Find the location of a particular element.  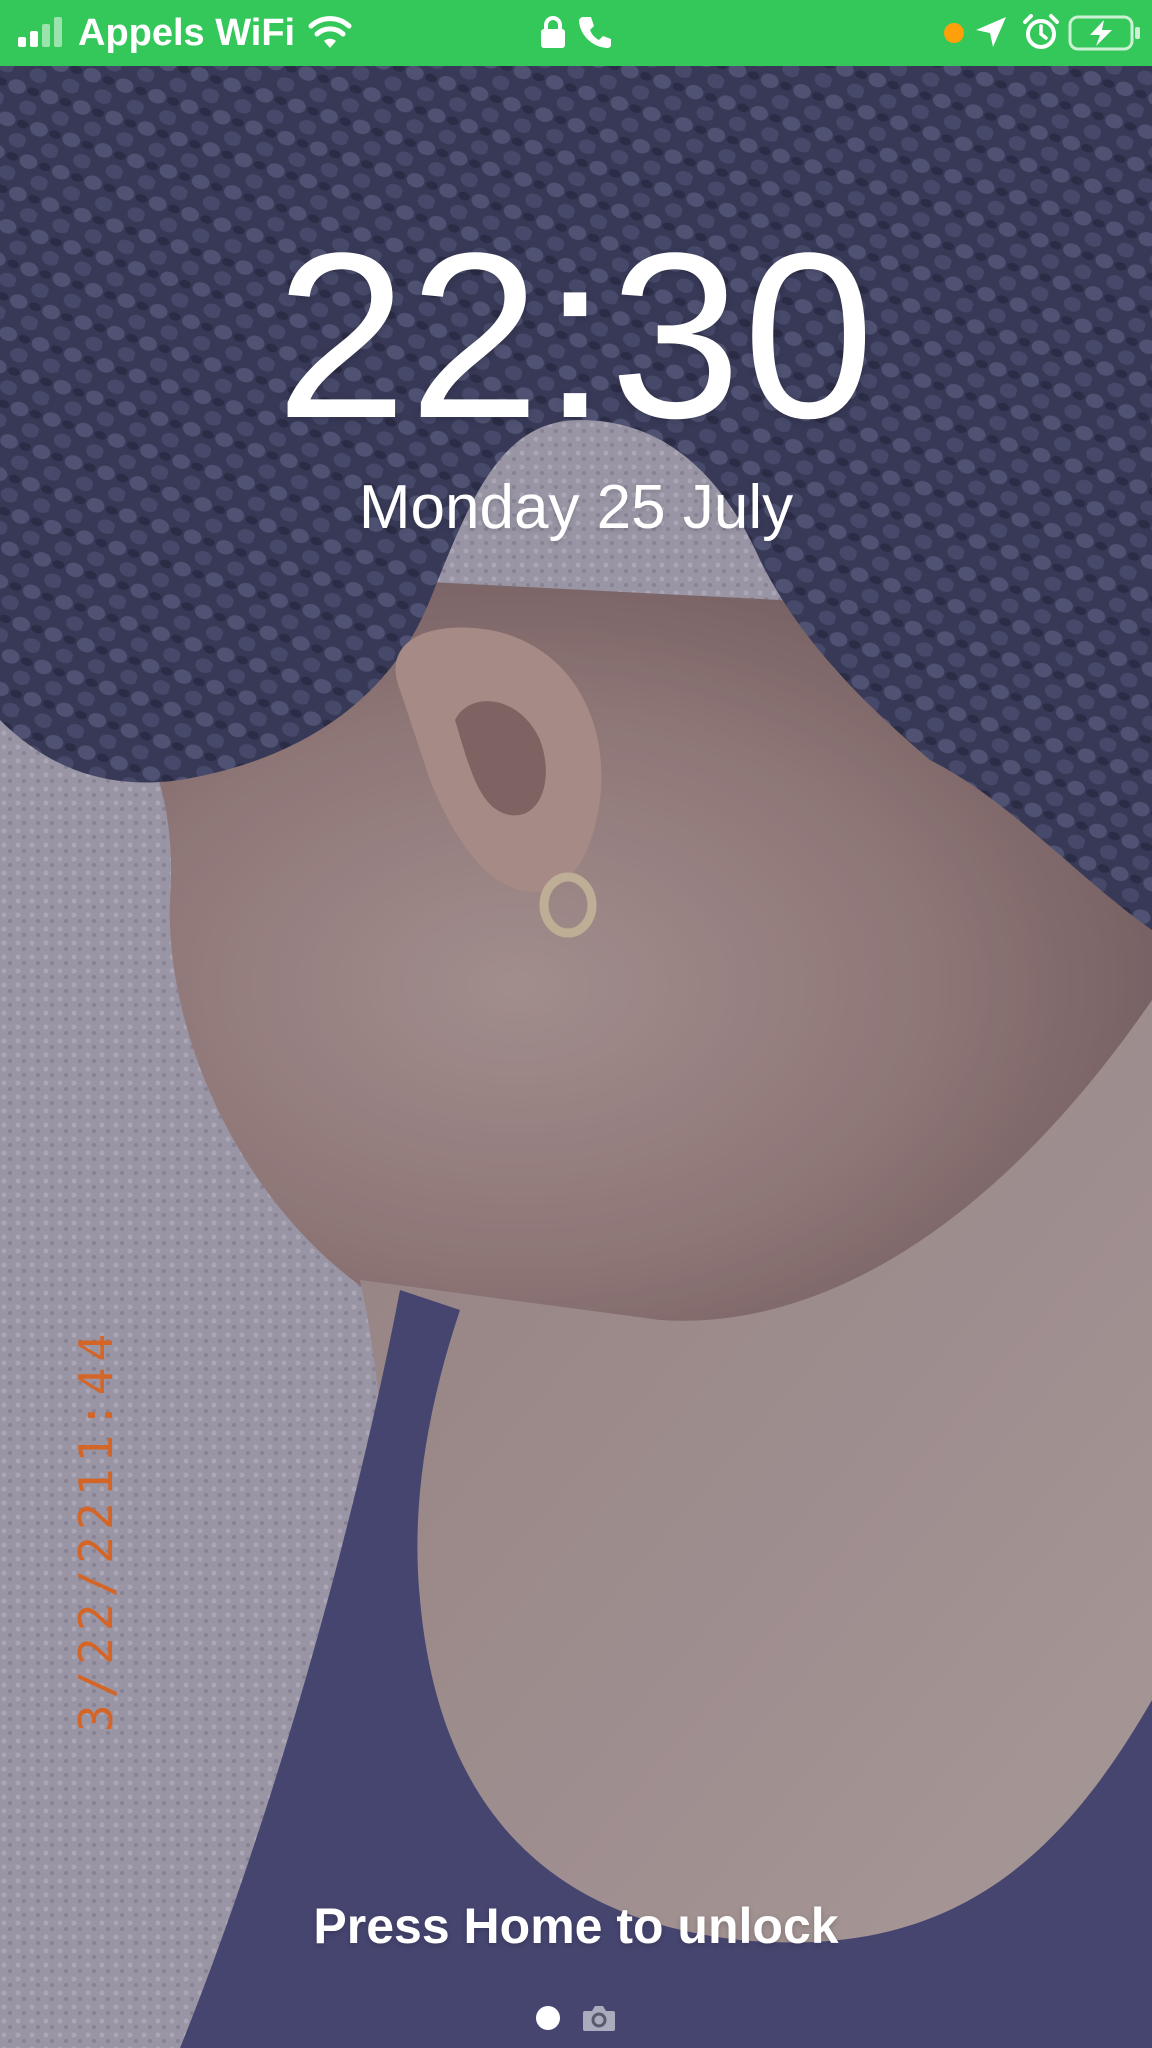

lock-screen-date: Monday 25 July is located at coordinates (576, 507).